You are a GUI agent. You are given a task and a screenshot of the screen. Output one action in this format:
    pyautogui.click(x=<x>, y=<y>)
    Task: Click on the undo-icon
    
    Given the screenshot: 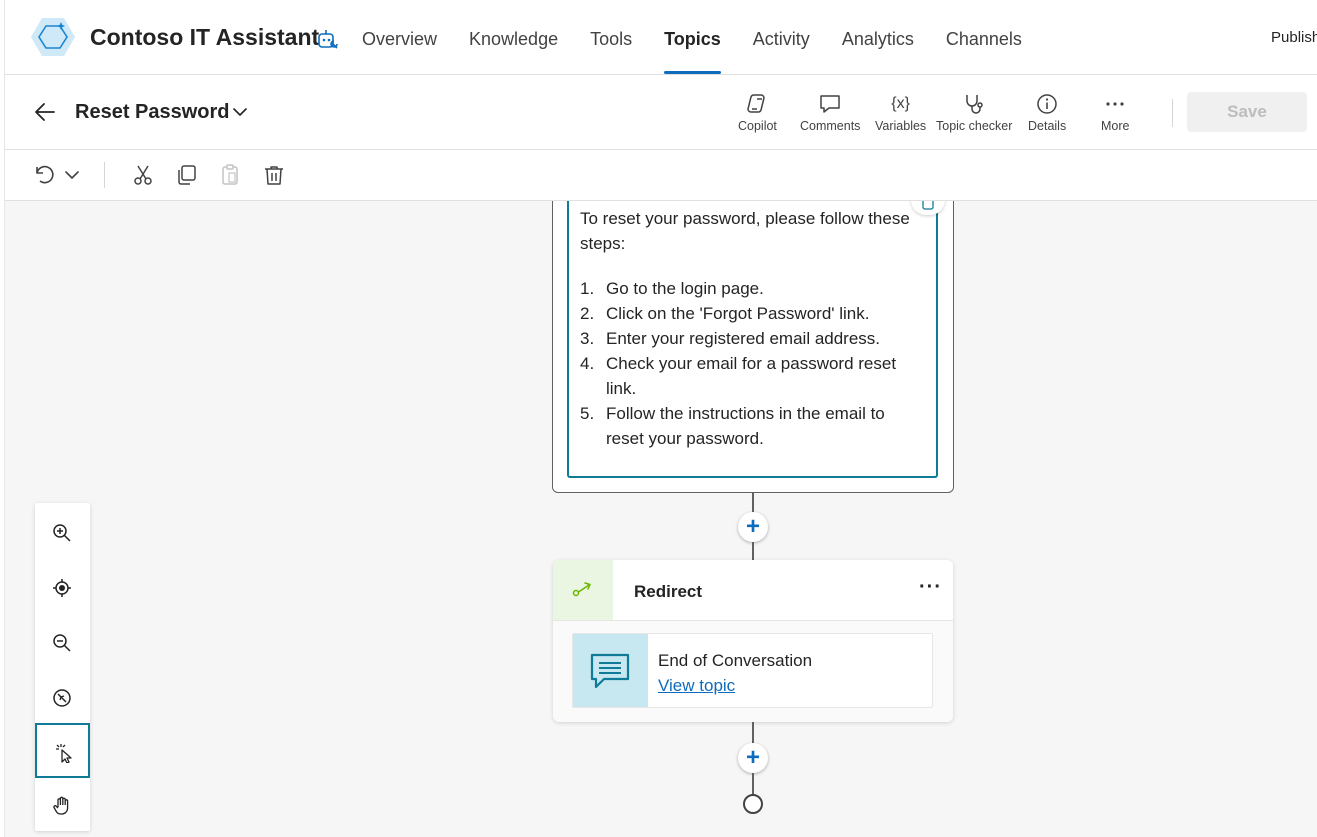 What is the action you would take?
    pyautogui.click(x=44, y=175)
    